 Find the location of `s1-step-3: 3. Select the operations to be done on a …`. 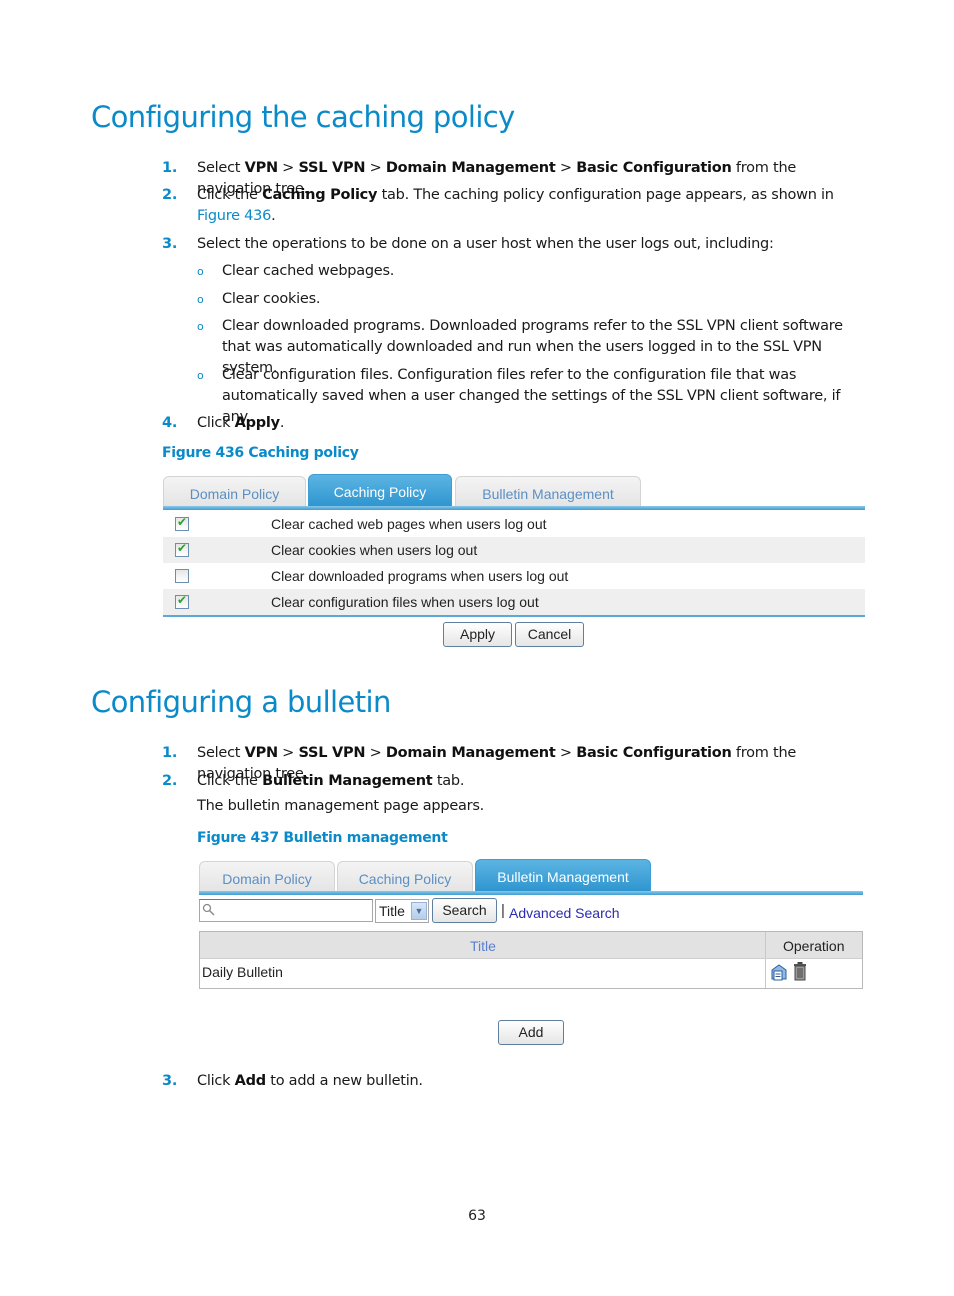

s1-step-3: 3. Select the operations to be done on a … is located at coordinates (514, 244).